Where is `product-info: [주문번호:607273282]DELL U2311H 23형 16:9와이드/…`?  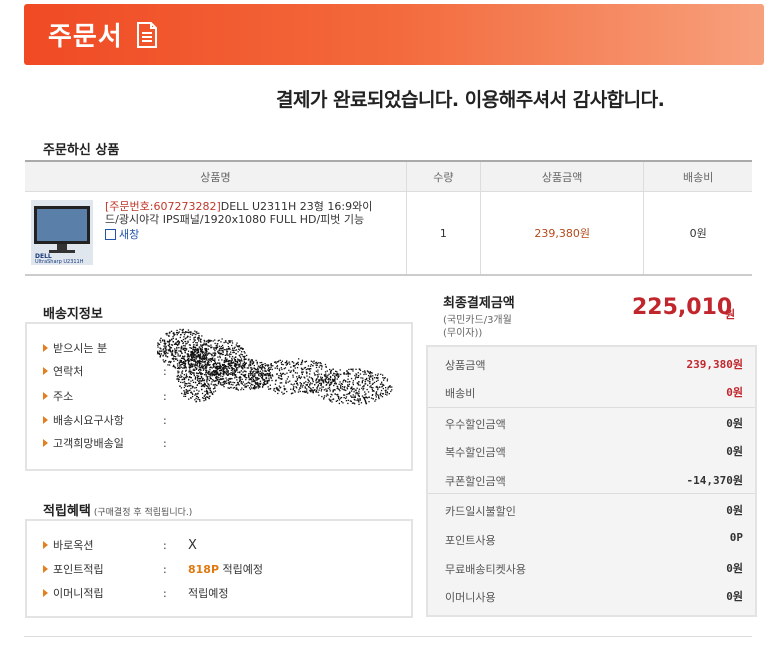
product-info: [주문번호:607273282]DELL U2311H 23형 16:9와이드/… is located at coordinates (245, 220).